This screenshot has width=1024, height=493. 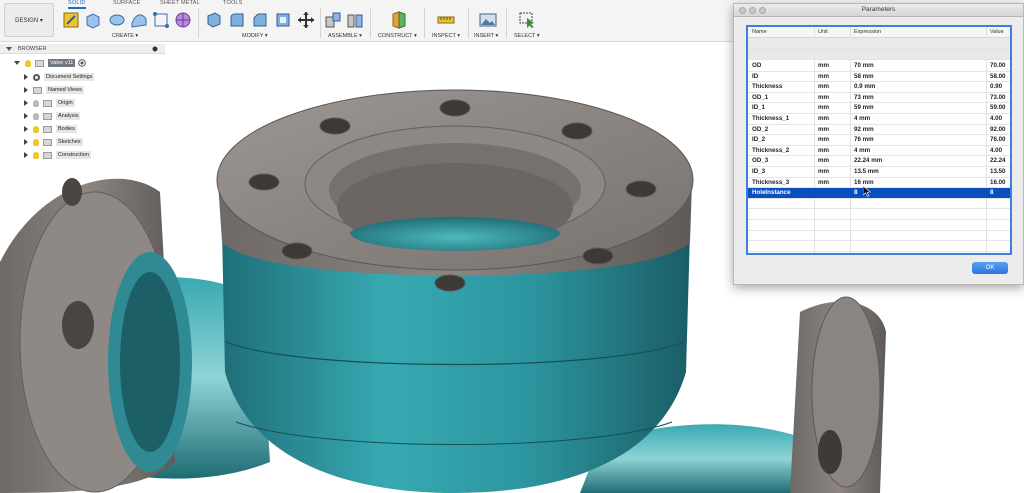 What do you see at coordinates (54, 90) in the screenshot?
I see `browser-item-named-views: Named Views` at bounding box center [54, 90].